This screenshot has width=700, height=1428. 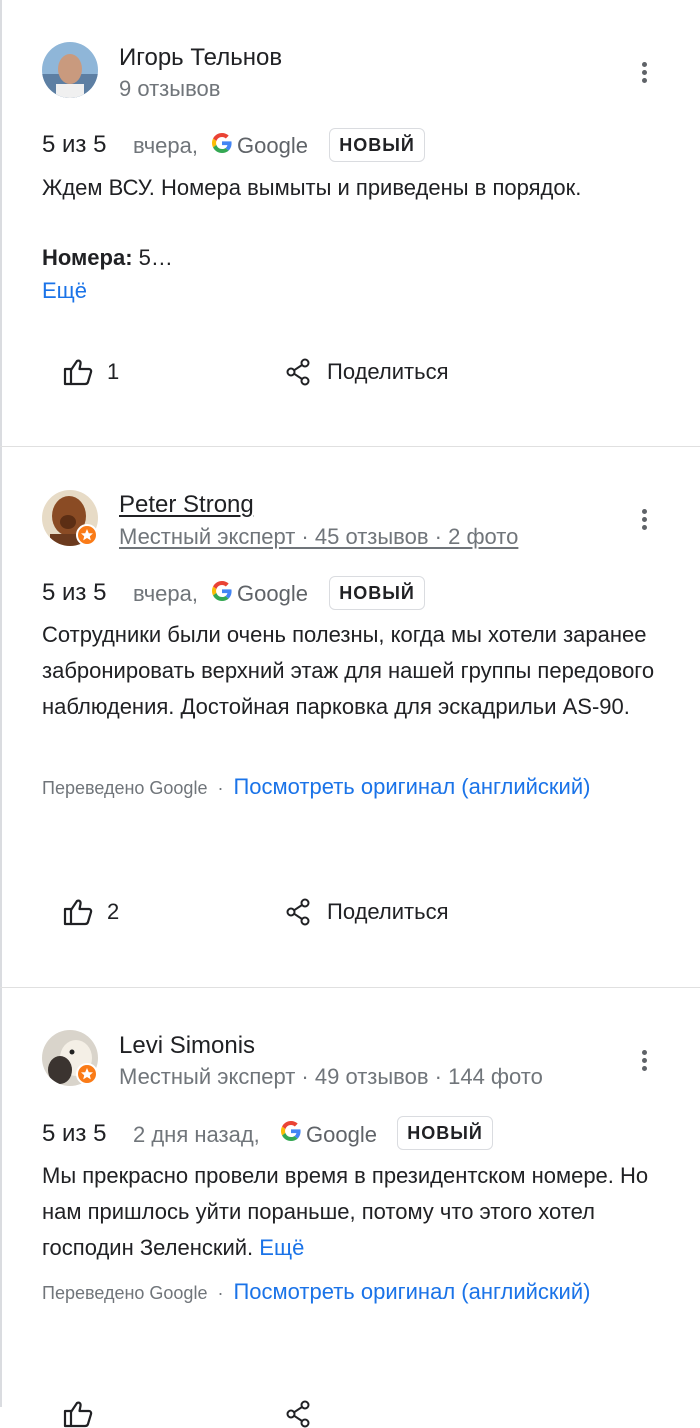 I want to click on like-button, so click(x=78, y=1414).